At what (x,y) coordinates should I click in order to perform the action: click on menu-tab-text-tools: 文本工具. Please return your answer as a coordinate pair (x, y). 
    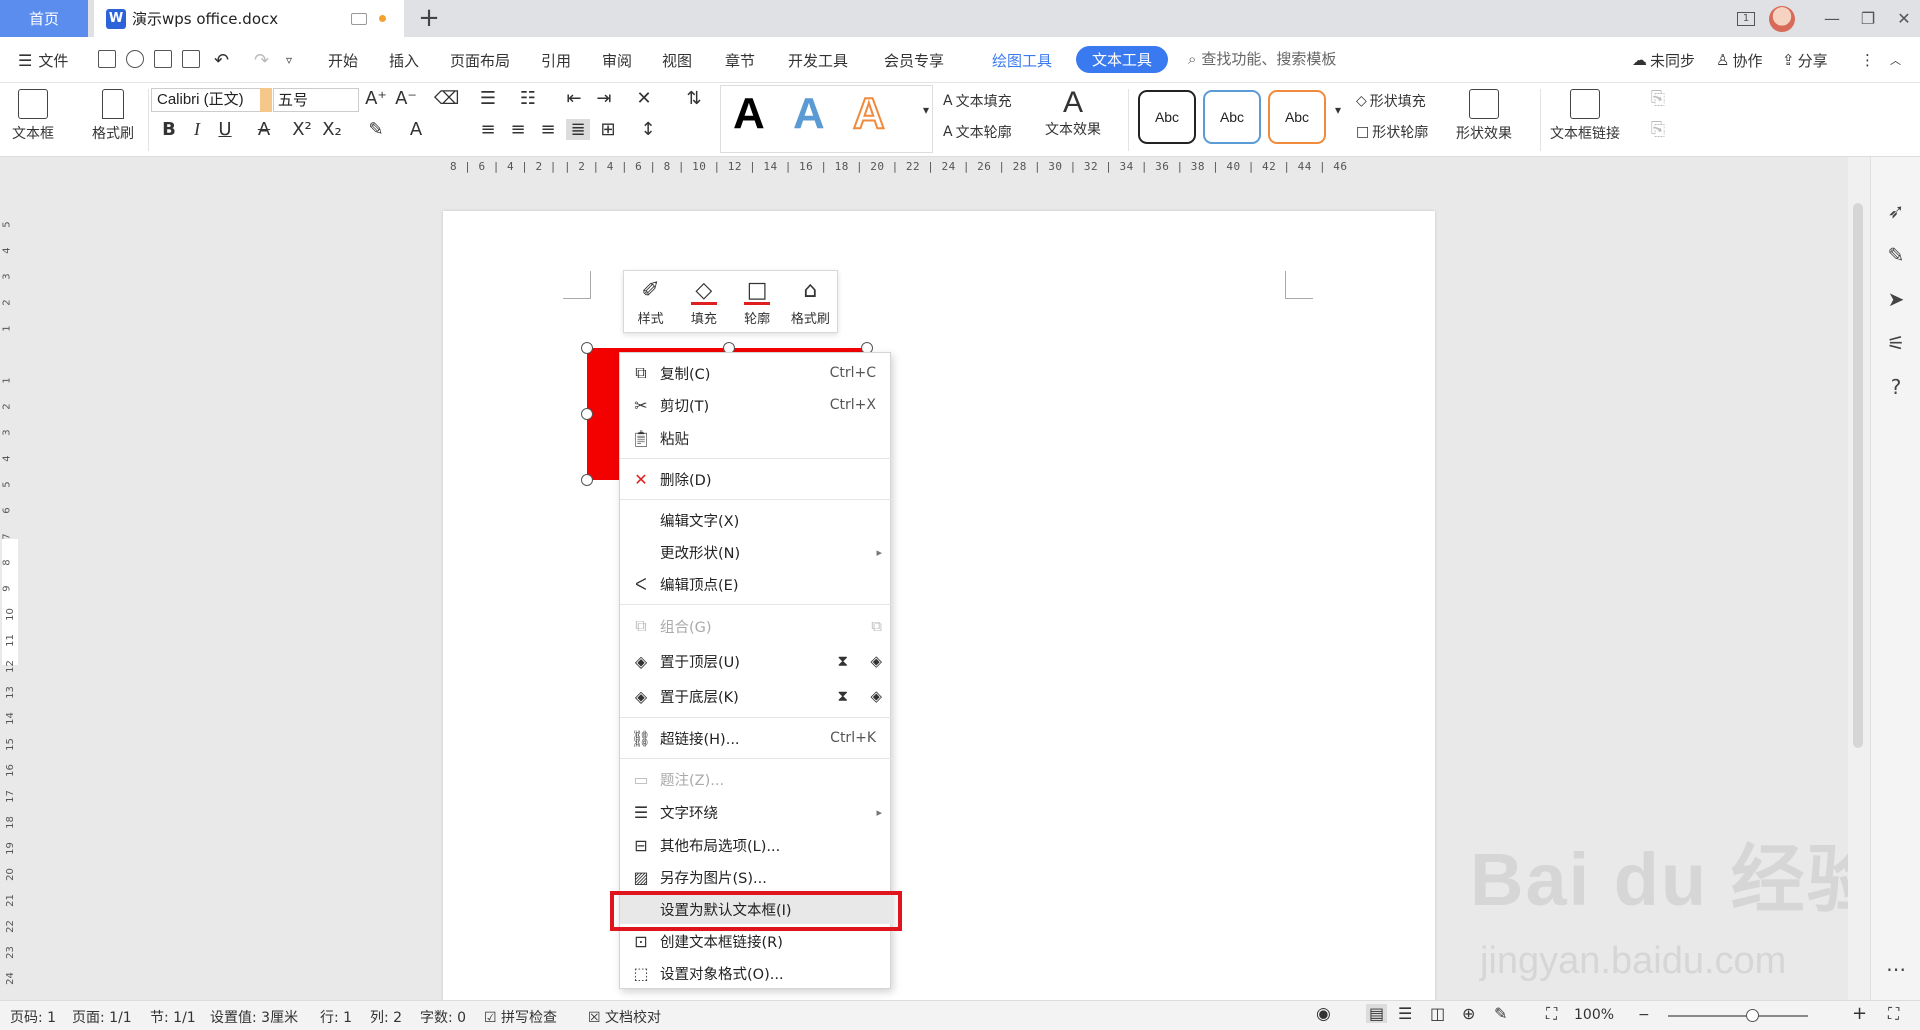
    Looking at the image, I should click on (1122, 59).